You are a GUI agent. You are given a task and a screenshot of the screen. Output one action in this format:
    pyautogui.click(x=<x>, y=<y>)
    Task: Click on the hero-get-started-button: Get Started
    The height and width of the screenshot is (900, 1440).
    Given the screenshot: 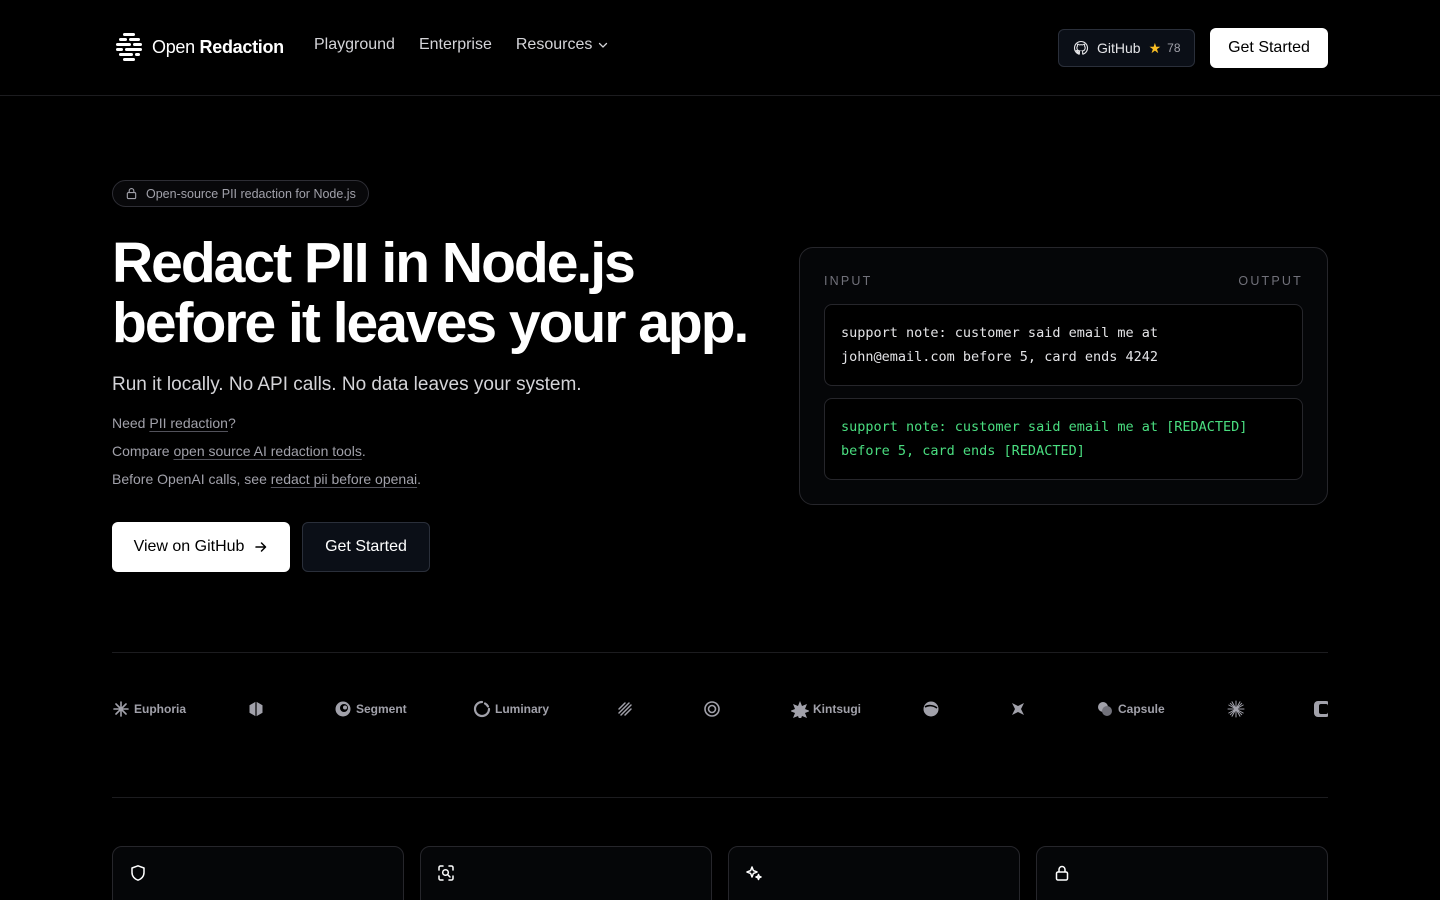 What is the action you would take?
    pyautogui.click(x=366, y=547)
    